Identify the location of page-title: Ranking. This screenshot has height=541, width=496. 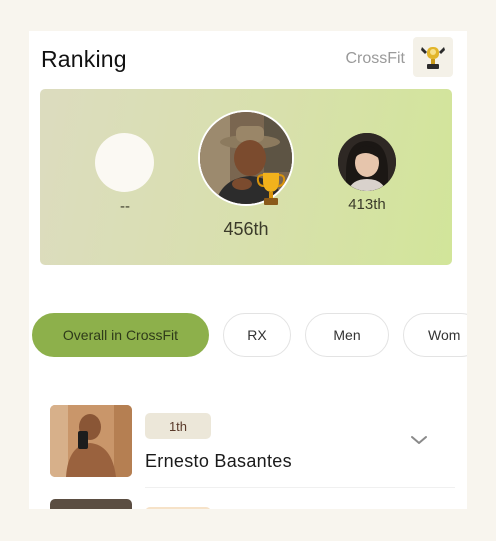
(84, 59).